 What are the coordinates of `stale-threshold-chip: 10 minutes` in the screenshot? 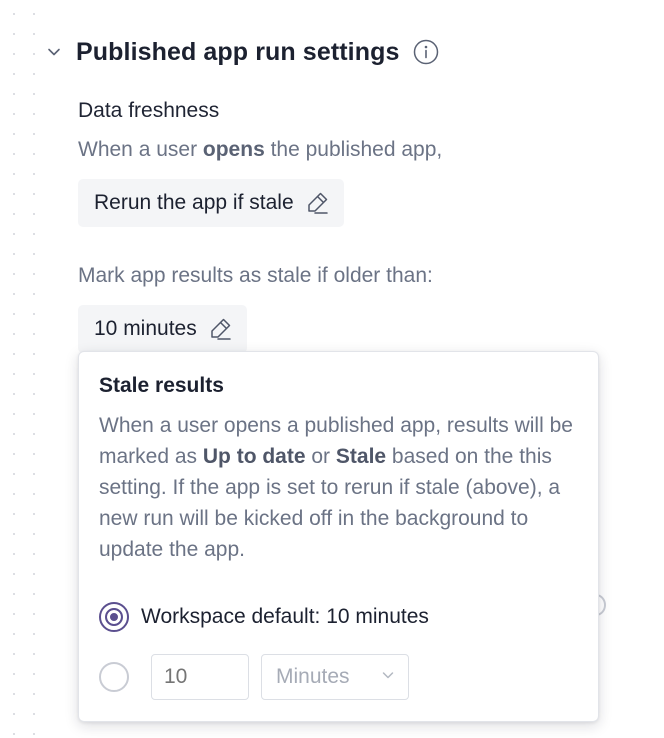 It's located at (162, 329).